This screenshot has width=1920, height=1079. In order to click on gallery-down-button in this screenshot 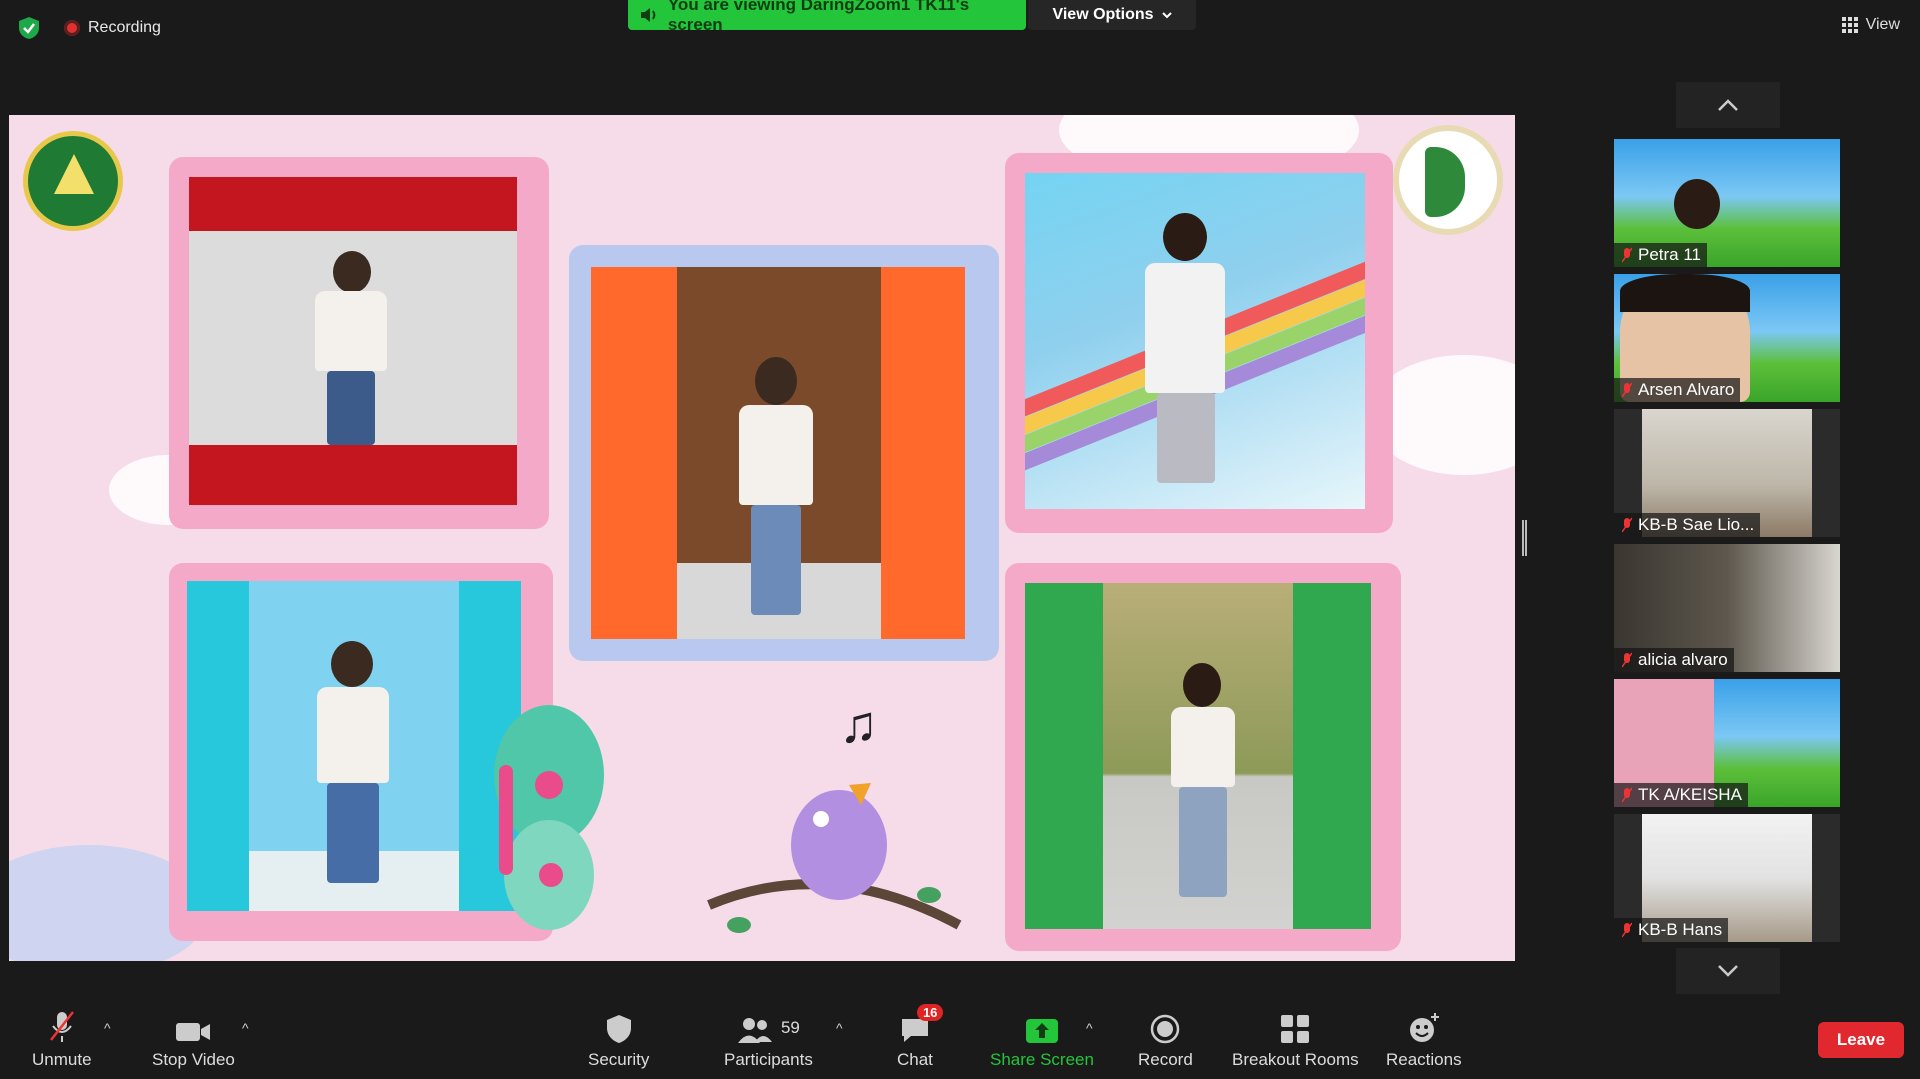, I will do `click(1728, 971)`.